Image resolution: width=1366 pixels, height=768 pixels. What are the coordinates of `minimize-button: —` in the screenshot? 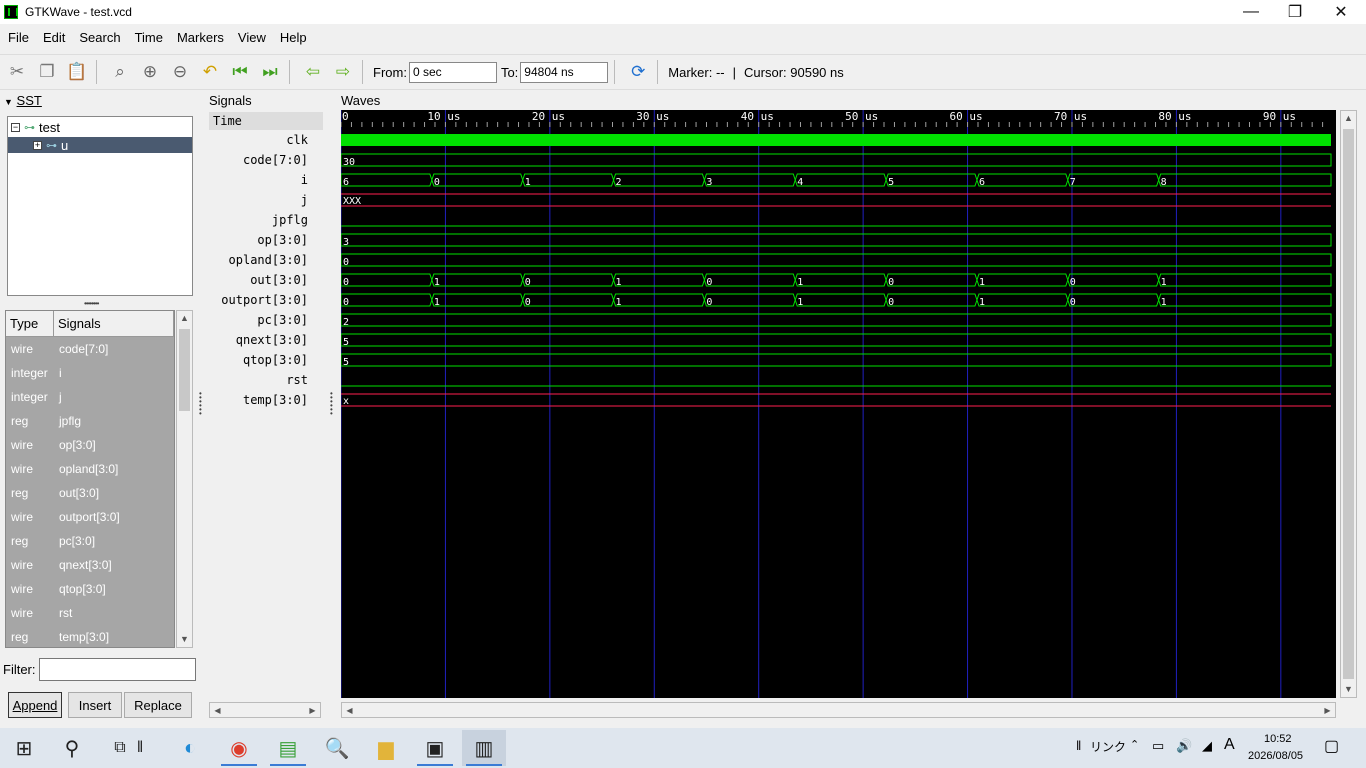 It's located at (1251, 12).